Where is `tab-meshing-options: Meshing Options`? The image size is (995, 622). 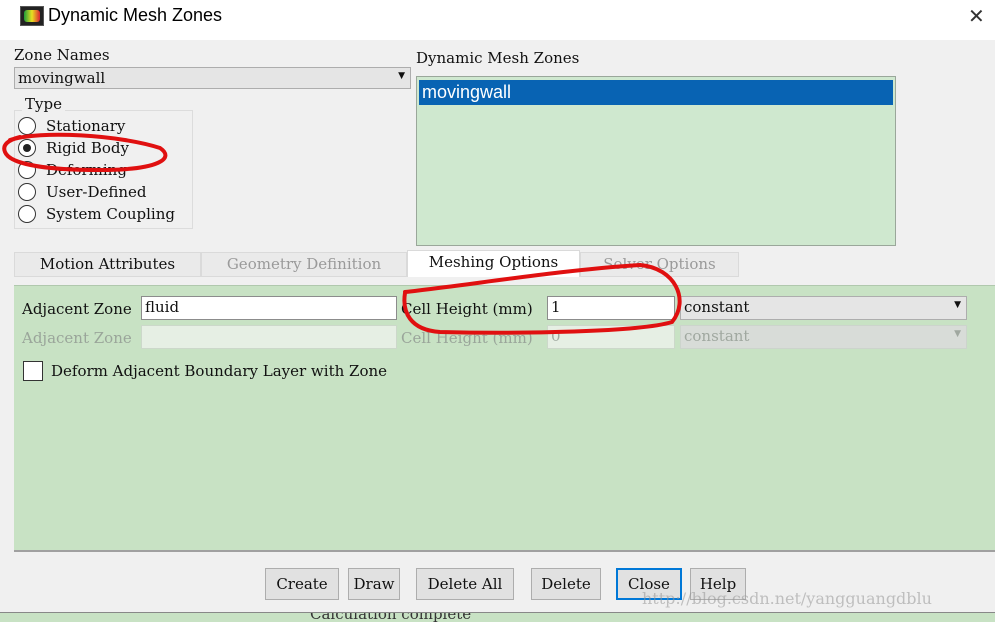 tab-meshing-options: Meshing Options is located at coordinates (493, 263).